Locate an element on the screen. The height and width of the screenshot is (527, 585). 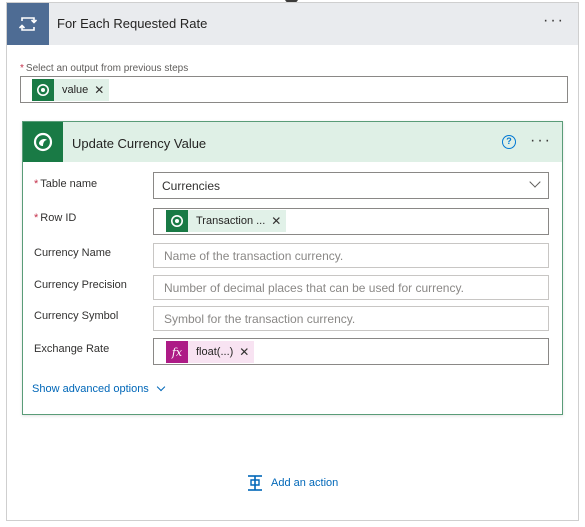
expression-icon: fx is located at coordinates (177, 352).